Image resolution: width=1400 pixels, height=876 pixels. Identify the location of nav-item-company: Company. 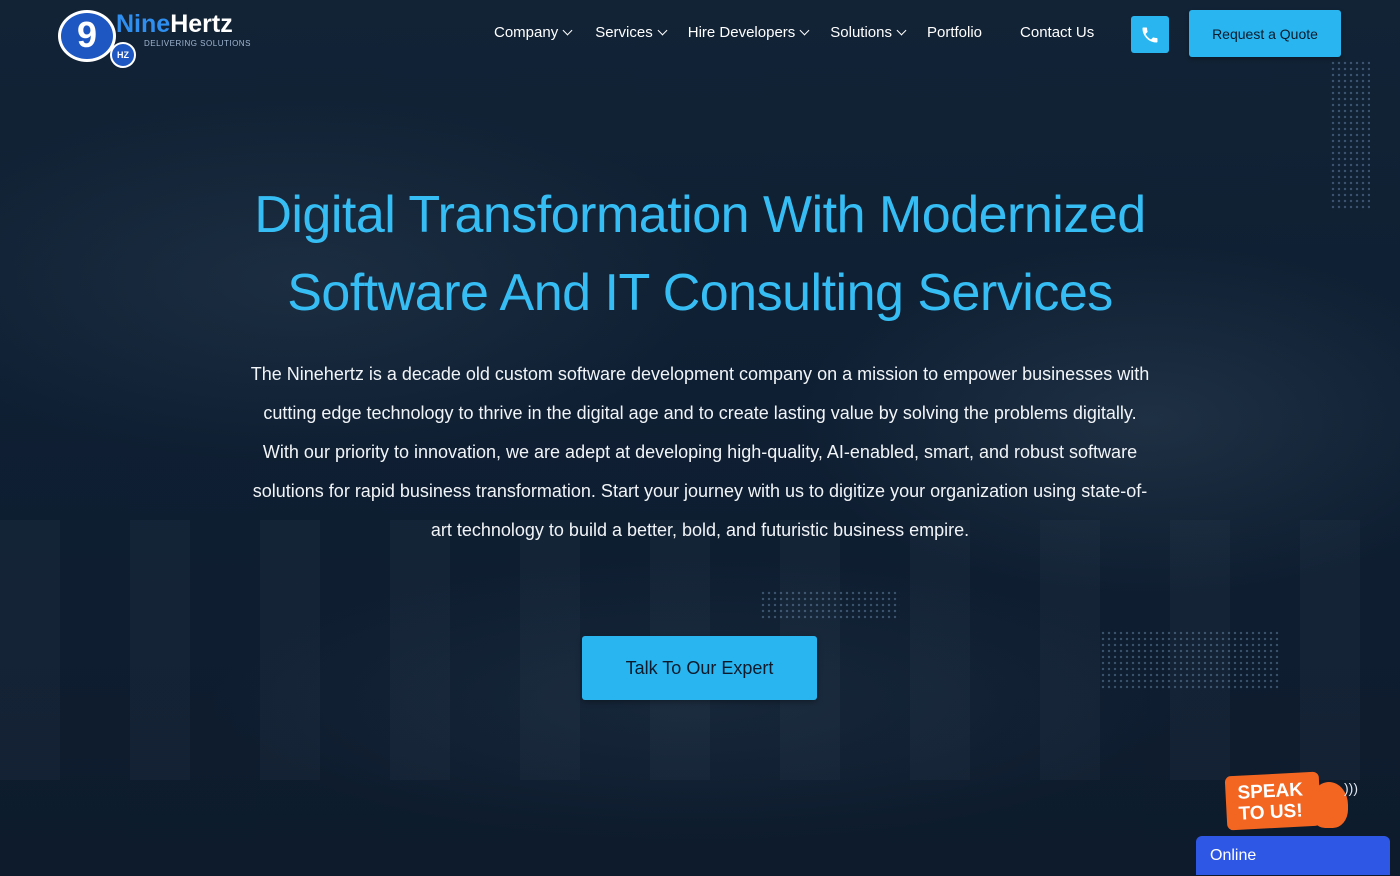
(533, 32).